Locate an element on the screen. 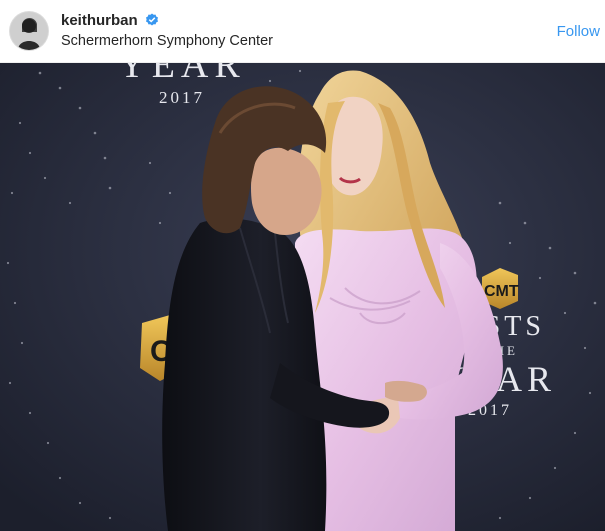  backdrop-year-number: 2017 is located at coordinates (182, 97).